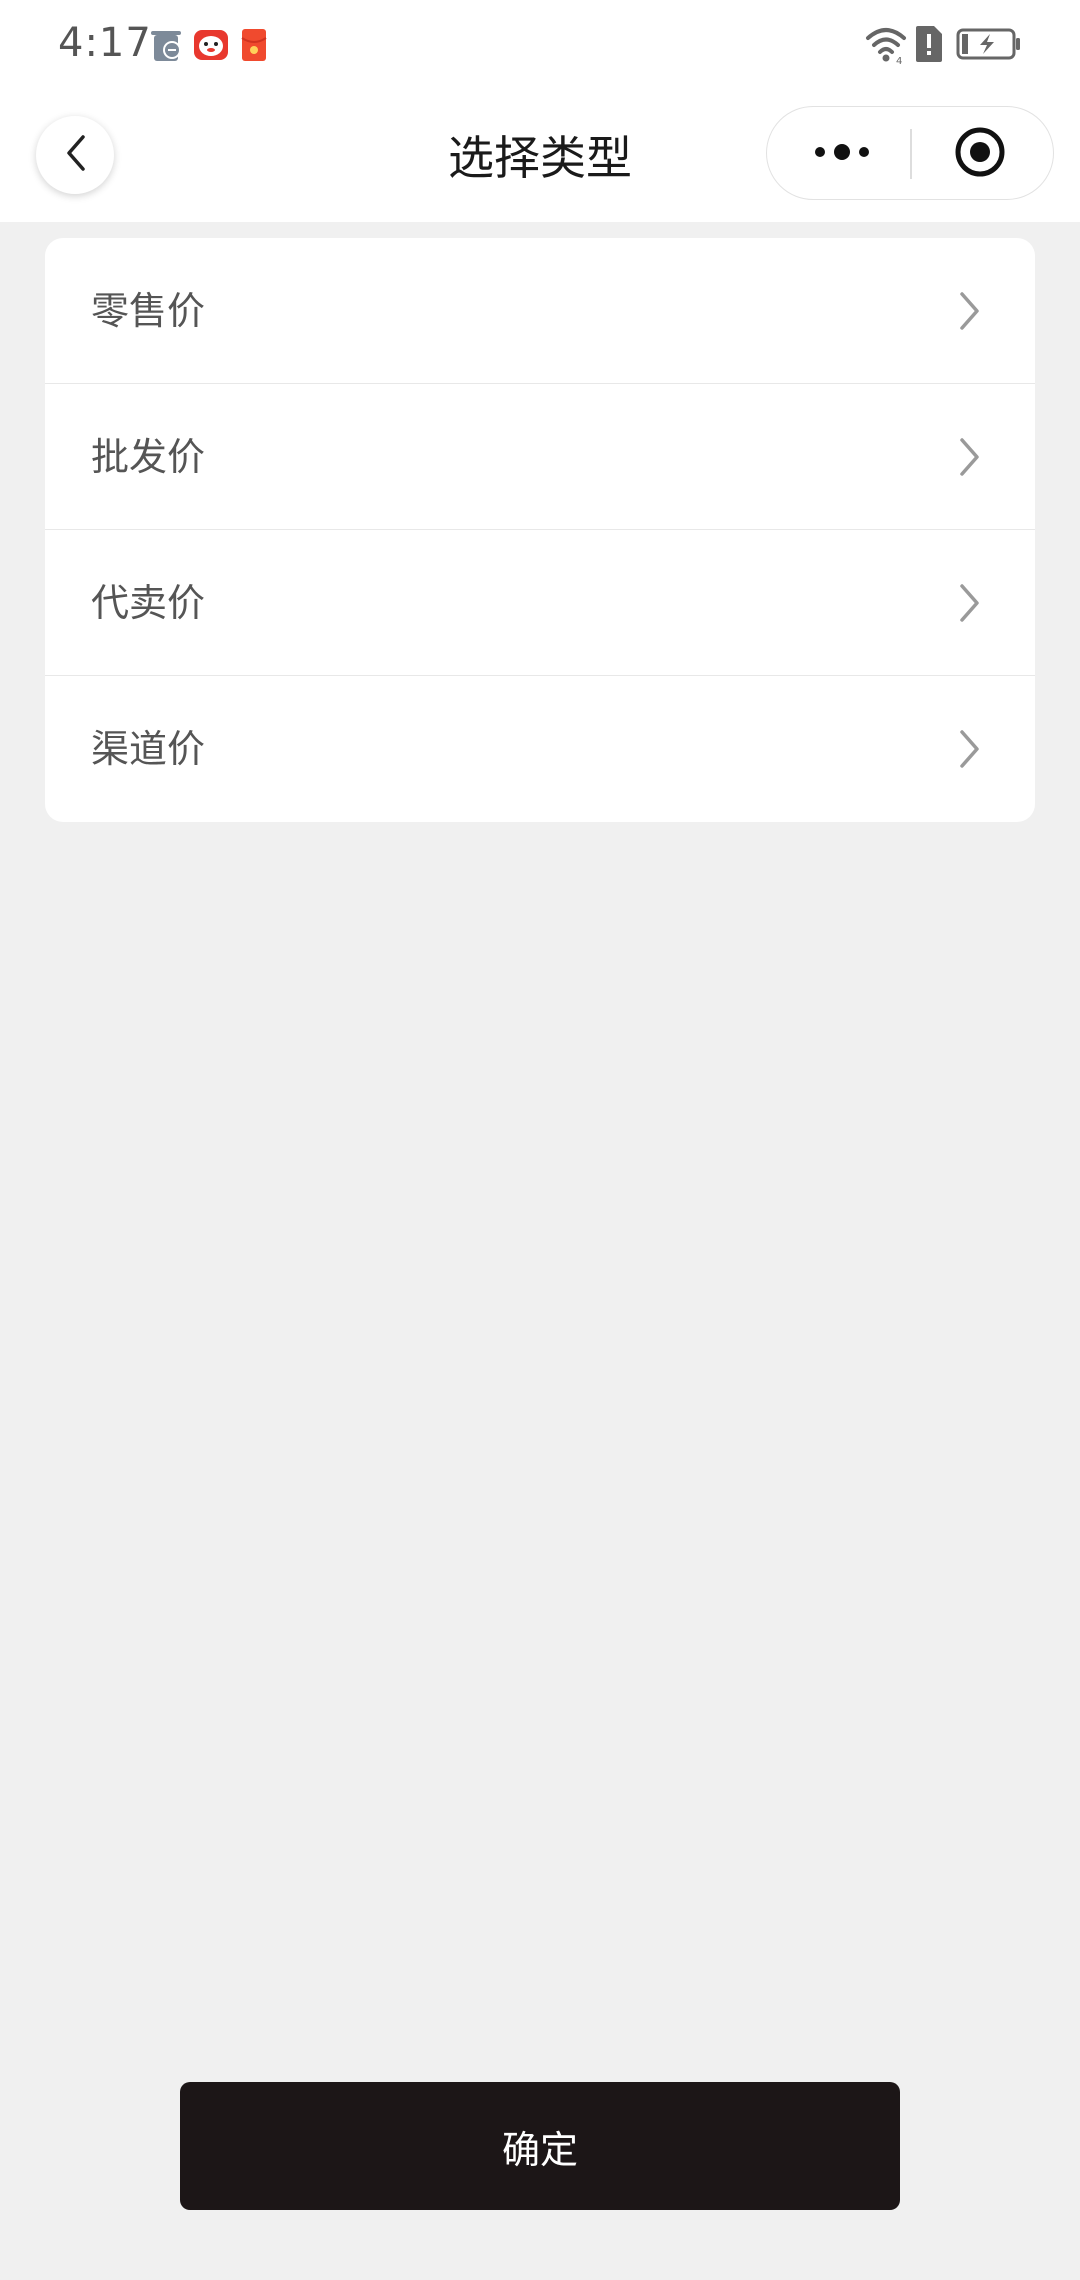 The height and width of the screenshot is (2280, 1080). I want to click on recycle-bin-icon, so click(167, 47).